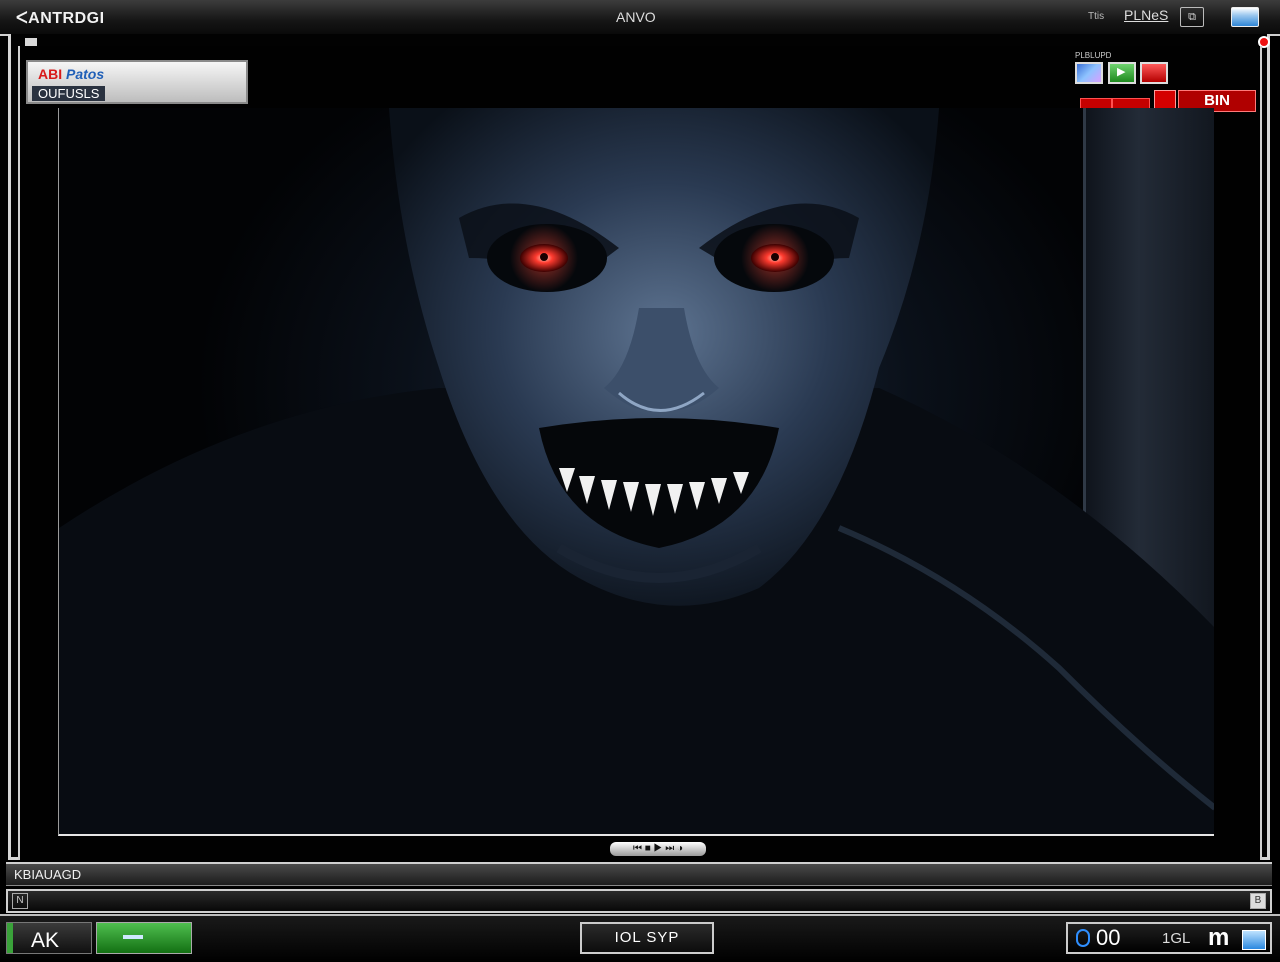 Image resolution: width=1280 pixels, height=962 pixels. Describe the element at coordinates (1245, 17) in the screenshot. I see `minimize-button` at that location.